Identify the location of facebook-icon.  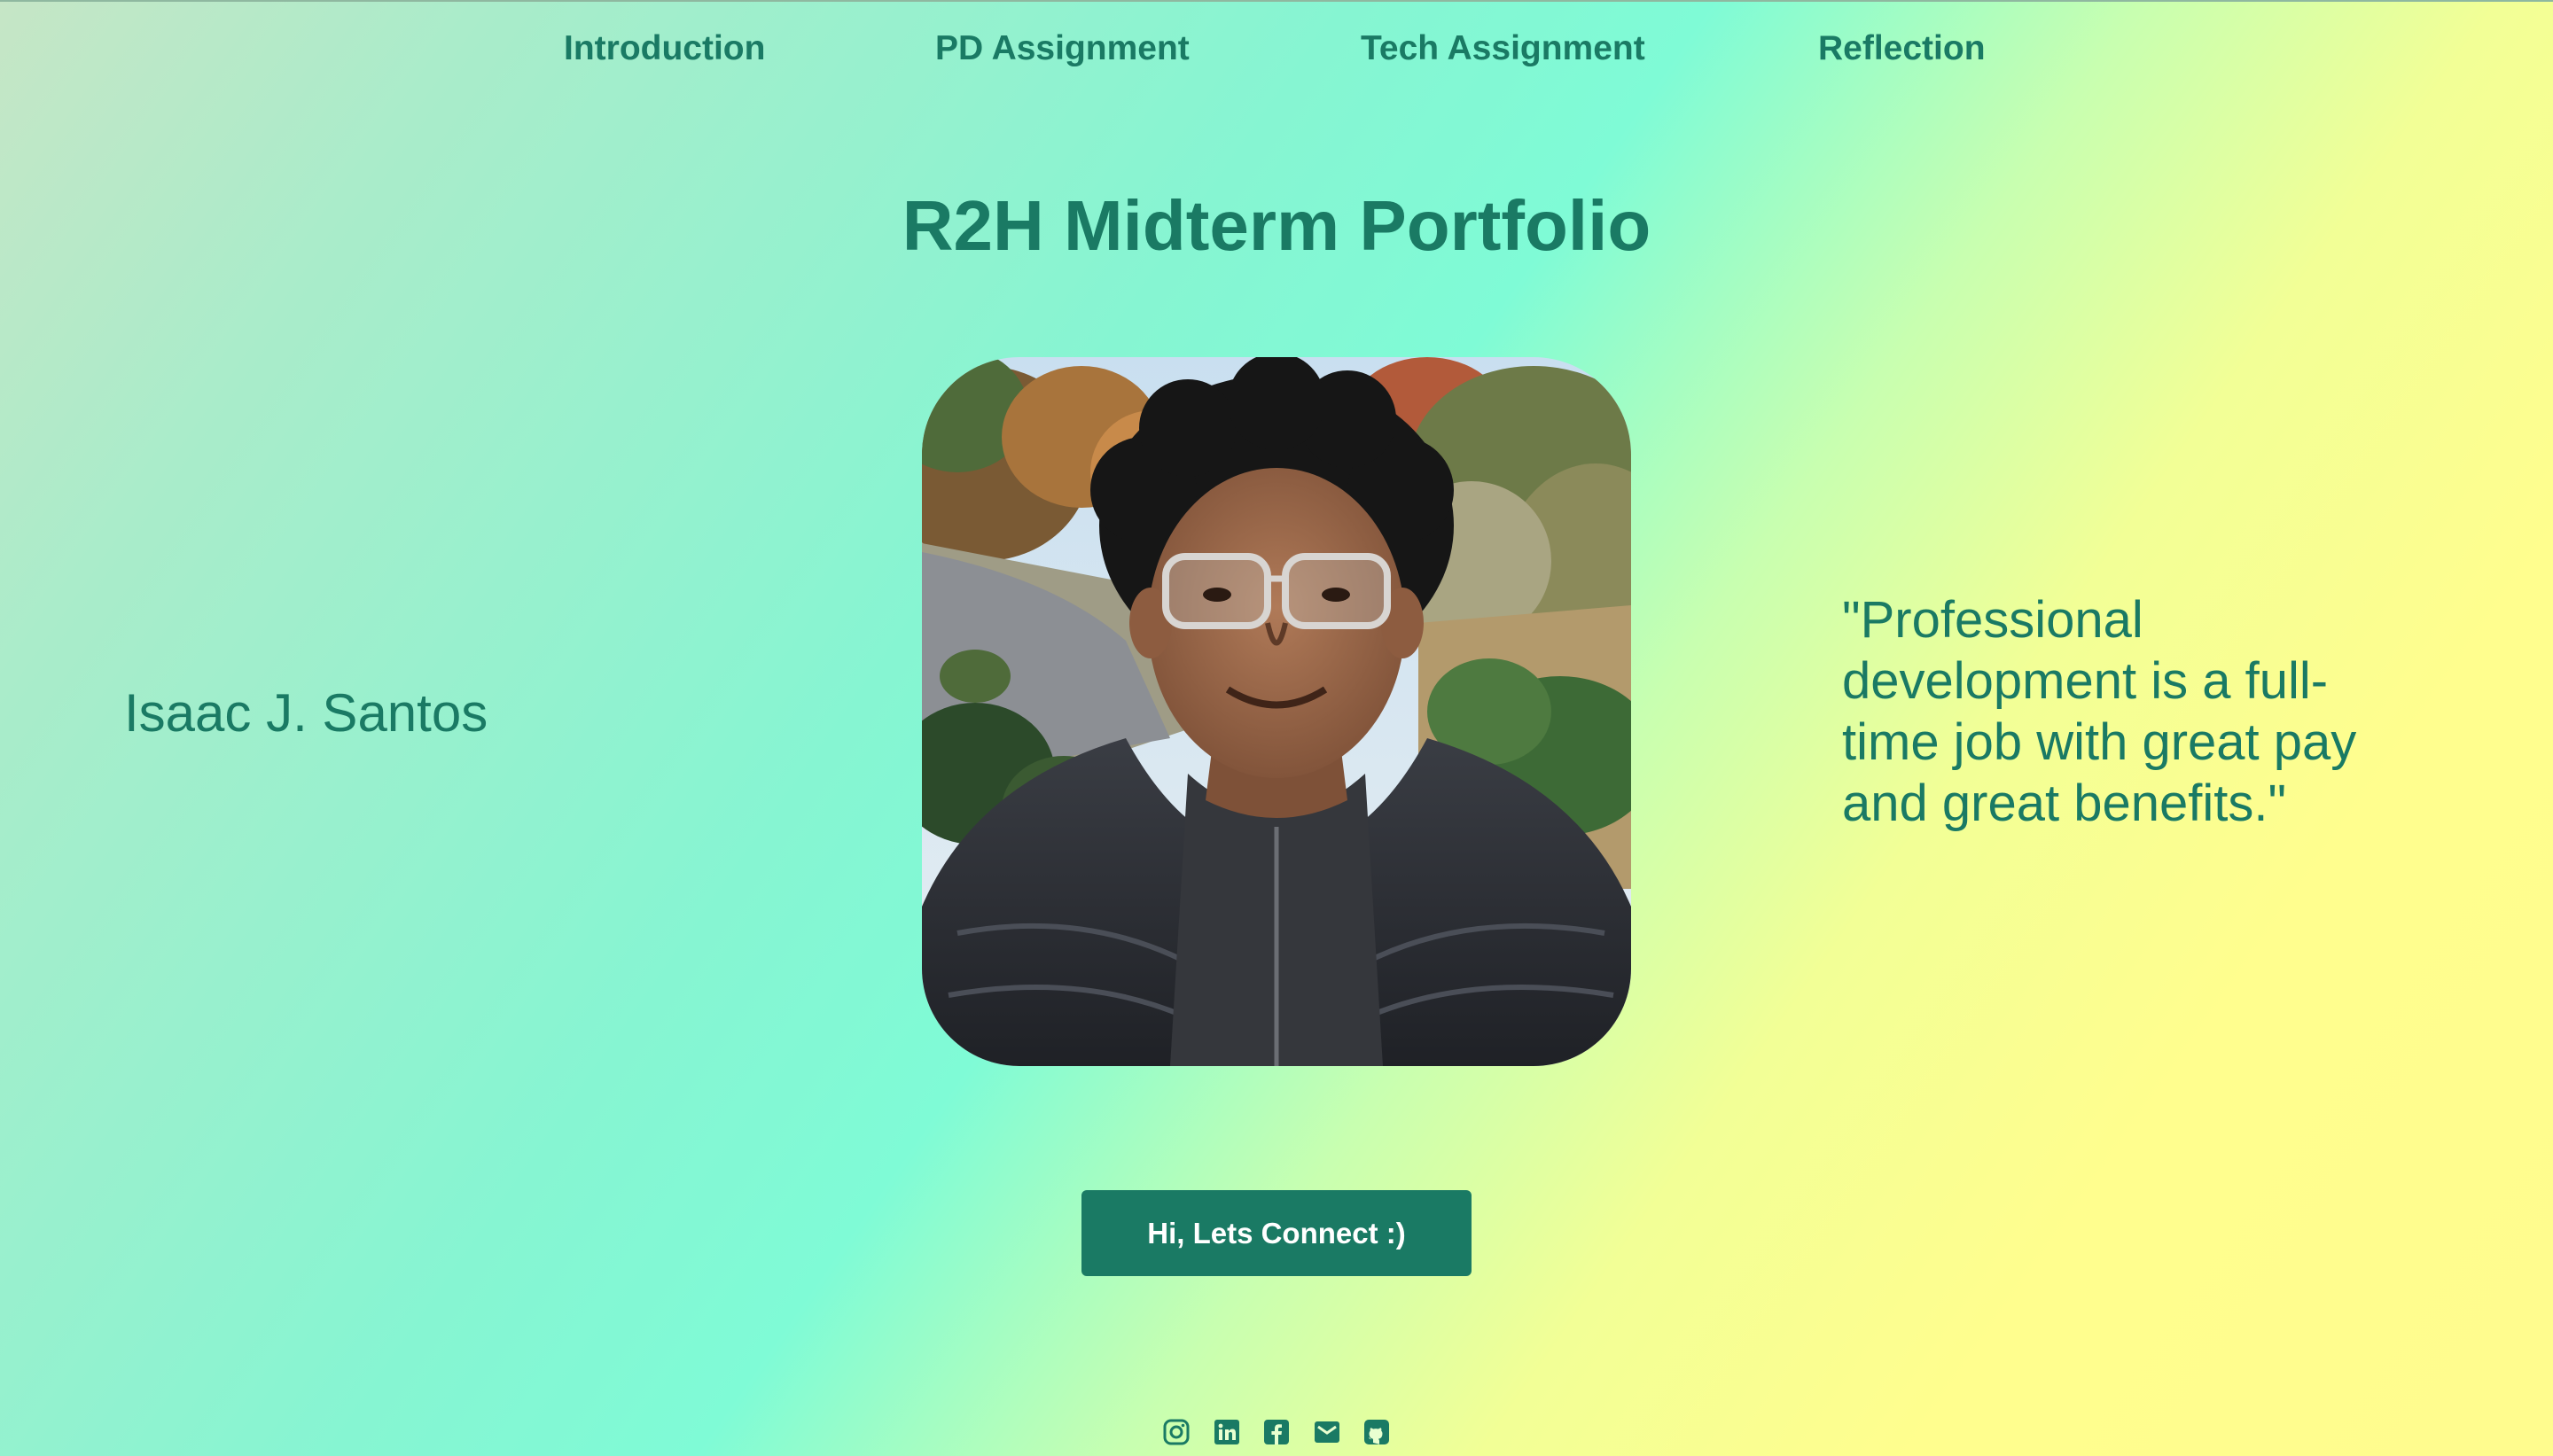
(1276, 1432).